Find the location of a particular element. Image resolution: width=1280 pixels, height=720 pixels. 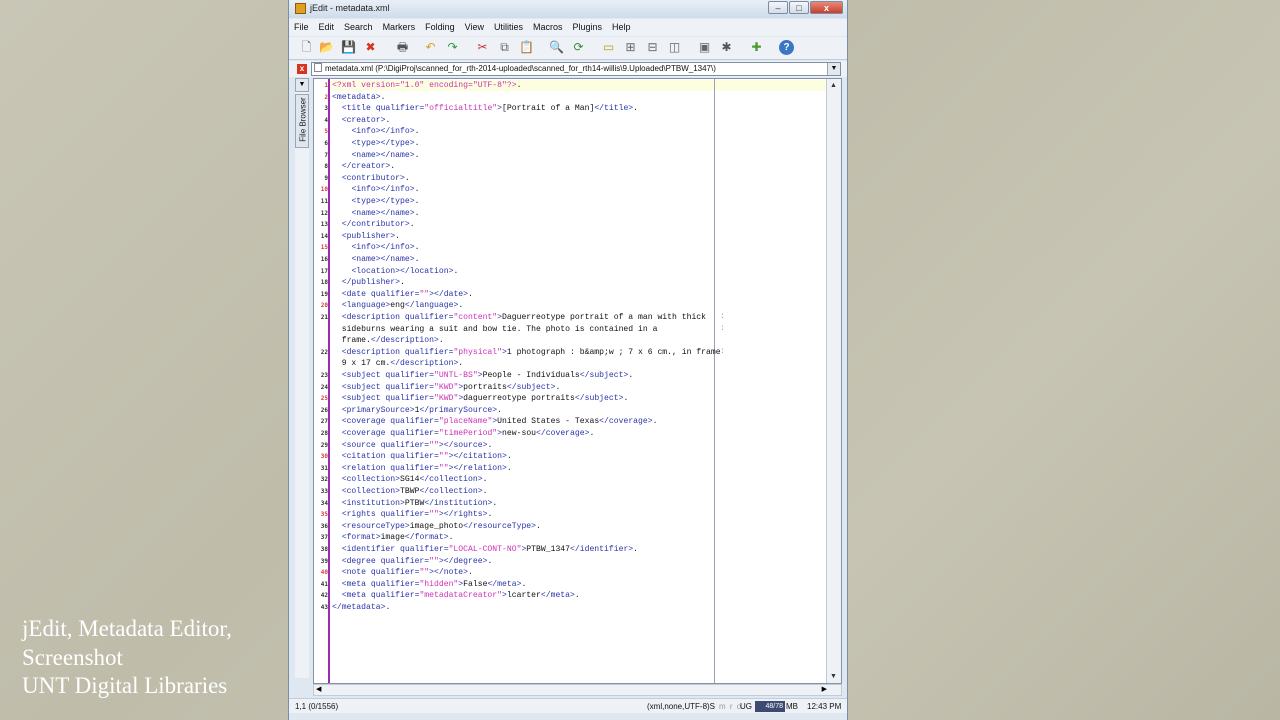

line-number: 14 is located at coordinates (321, 237).